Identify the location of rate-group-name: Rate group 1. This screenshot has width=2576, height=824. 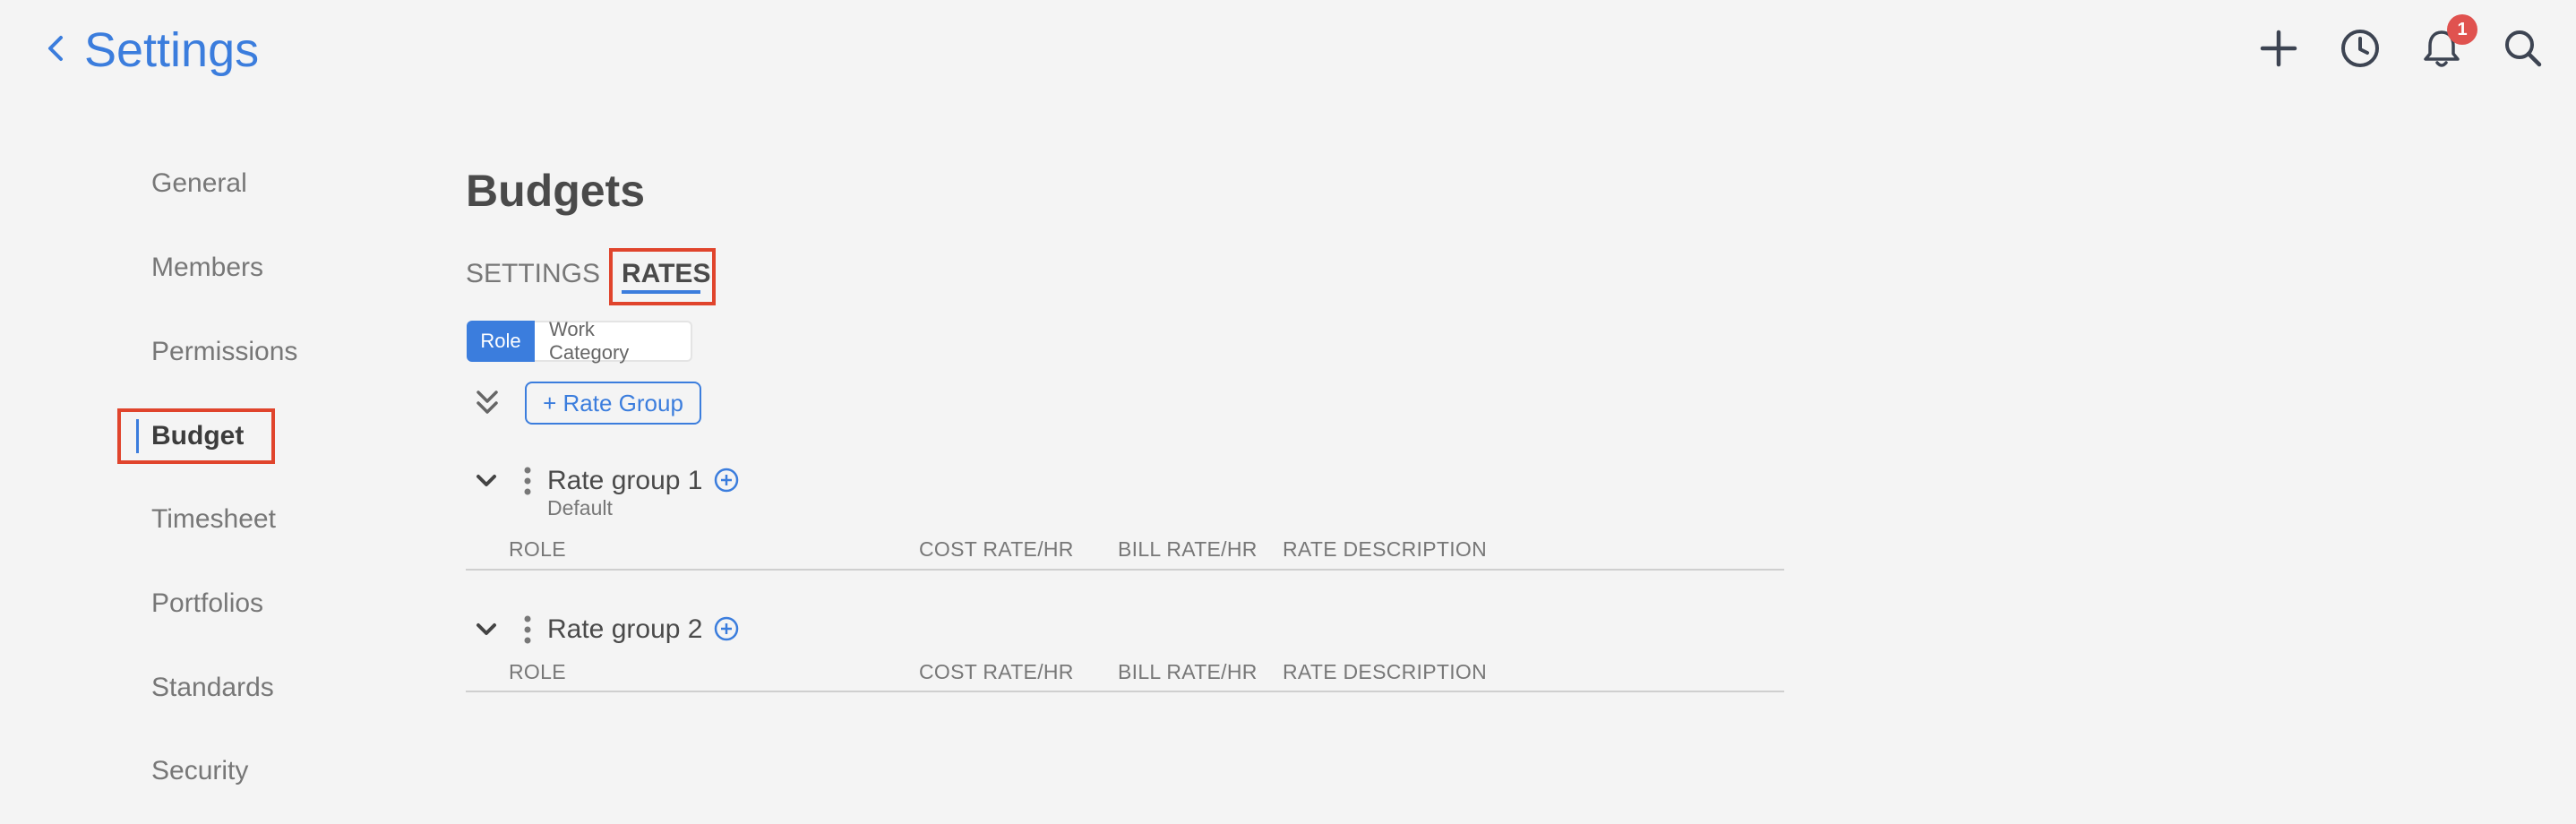
(624, 481).